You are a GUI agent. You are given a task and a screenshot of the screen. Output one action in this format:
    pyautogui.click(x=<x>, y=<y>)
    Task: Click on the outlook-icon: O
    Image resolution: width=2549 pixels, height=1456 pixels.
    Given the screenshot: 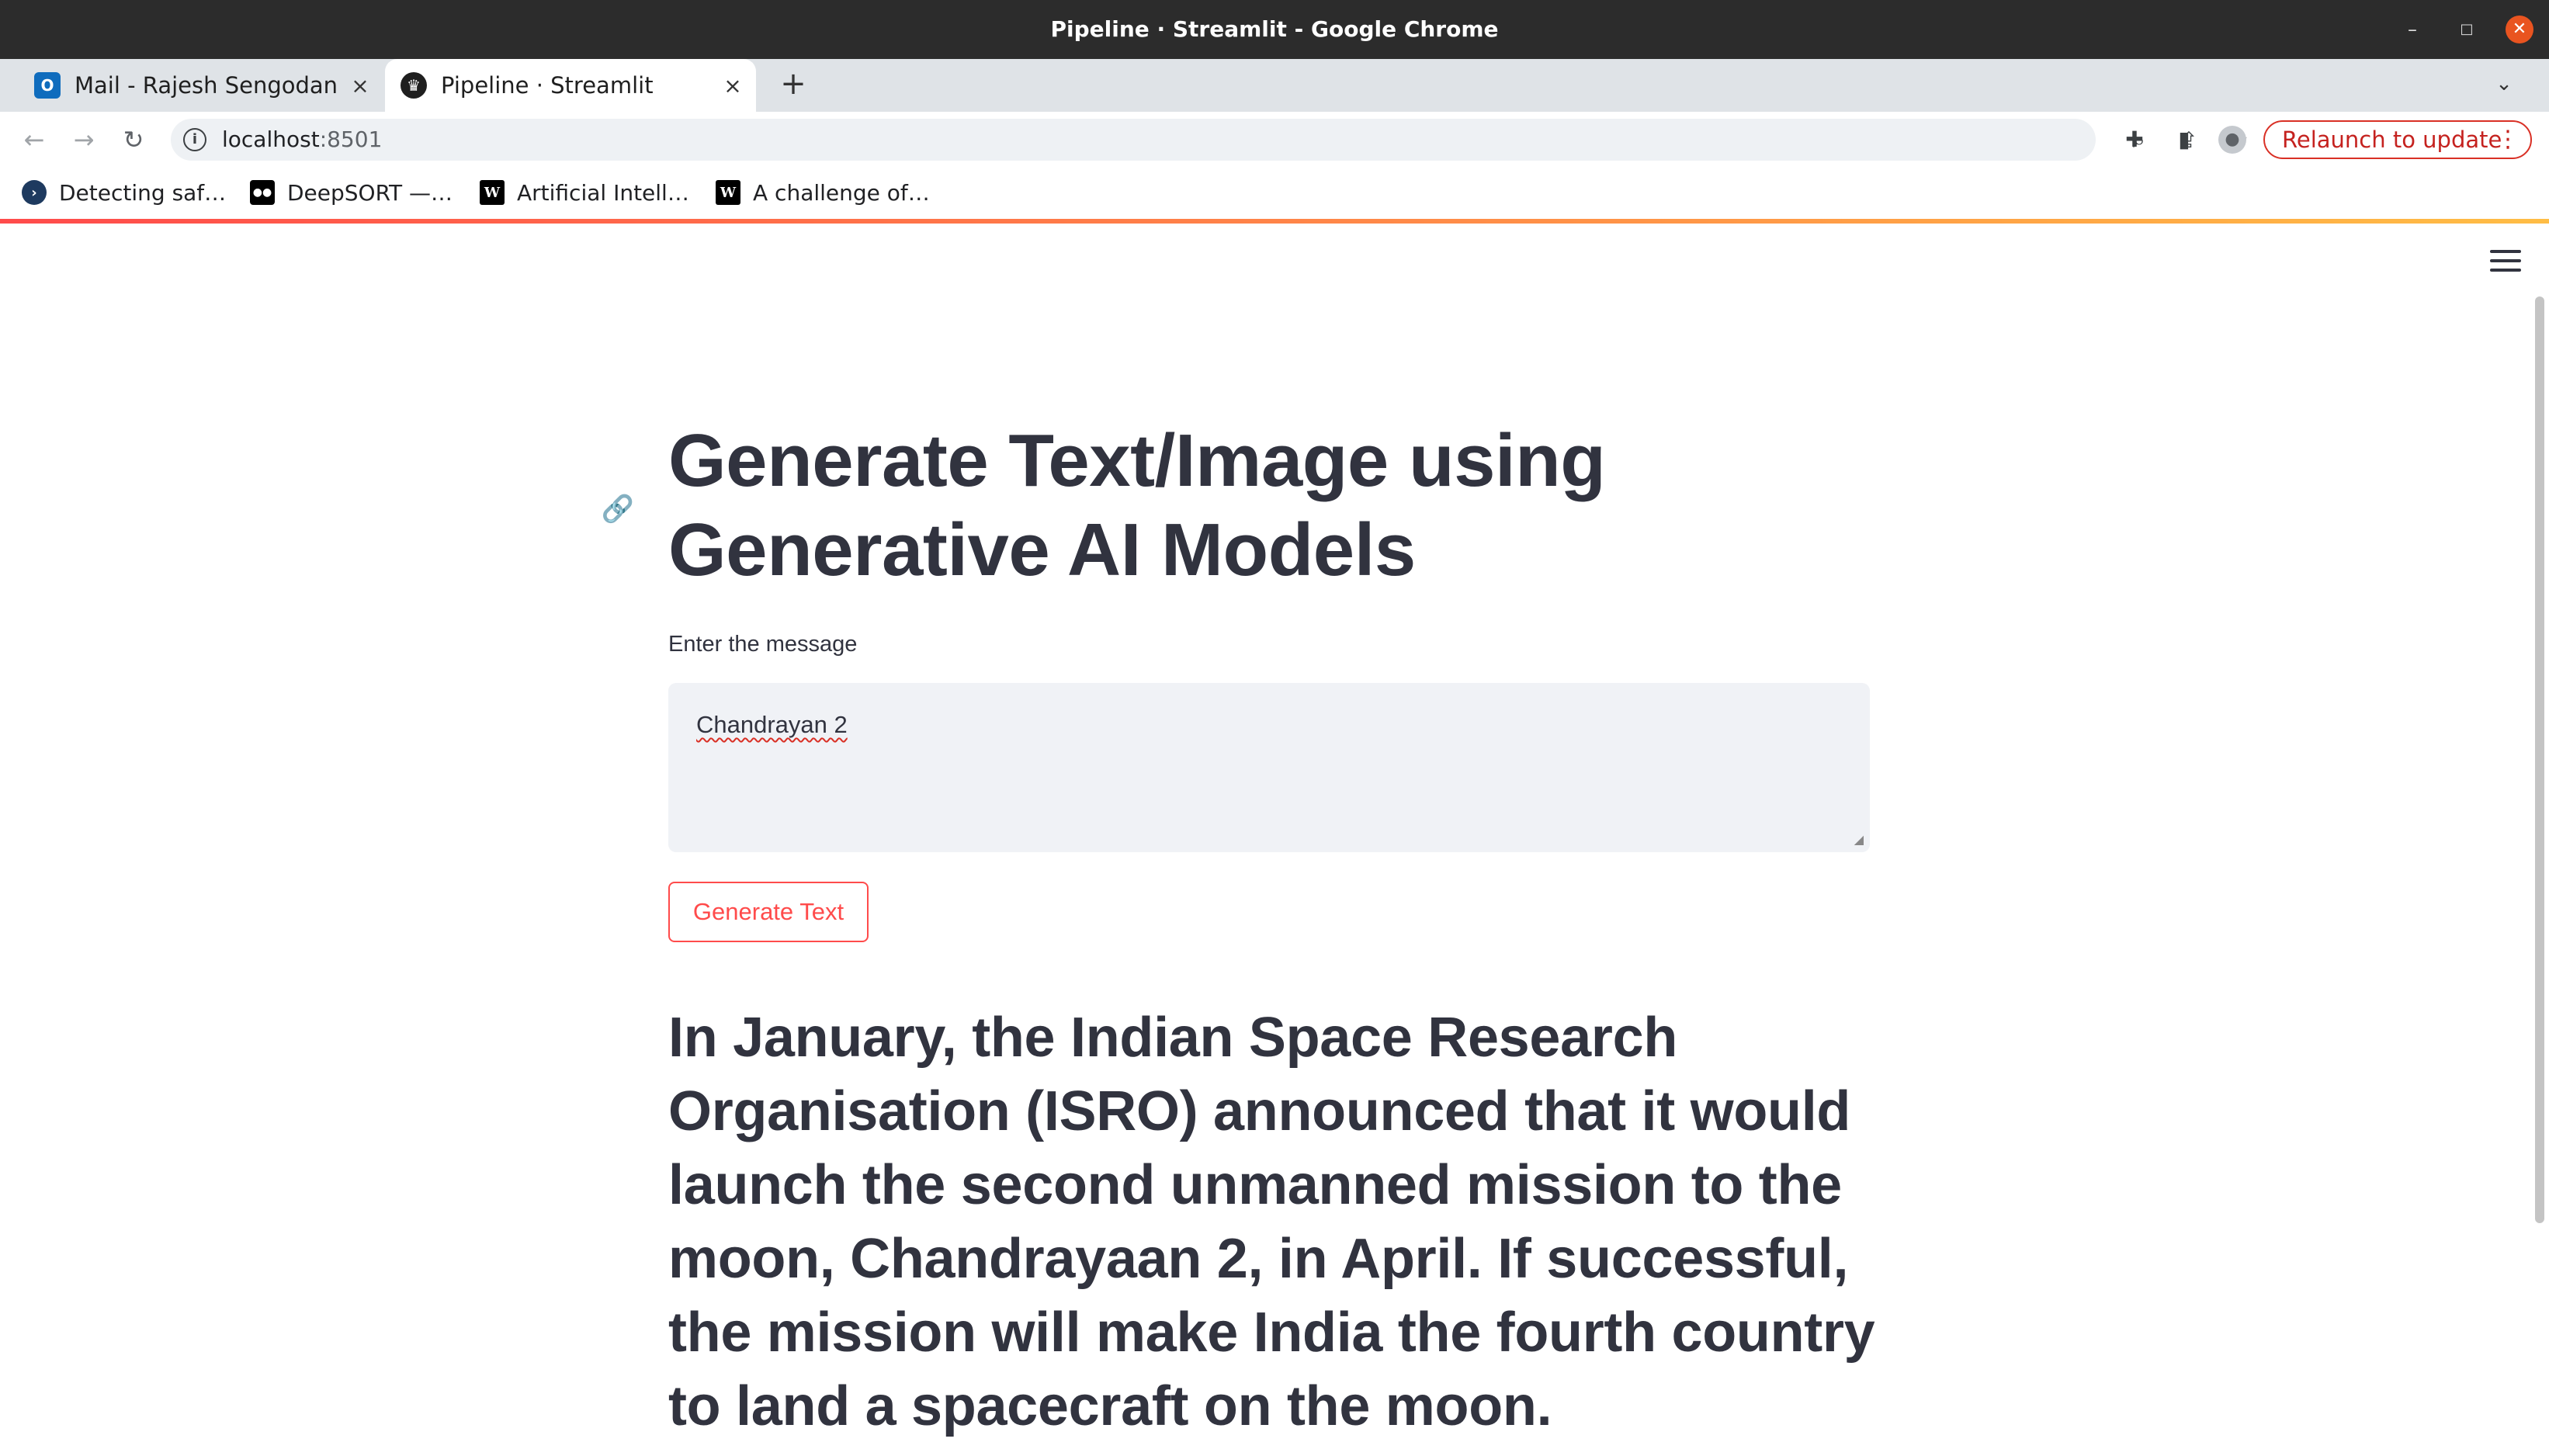 What is the action you would take?
    pyautogui.click(x=47, y=86)
    